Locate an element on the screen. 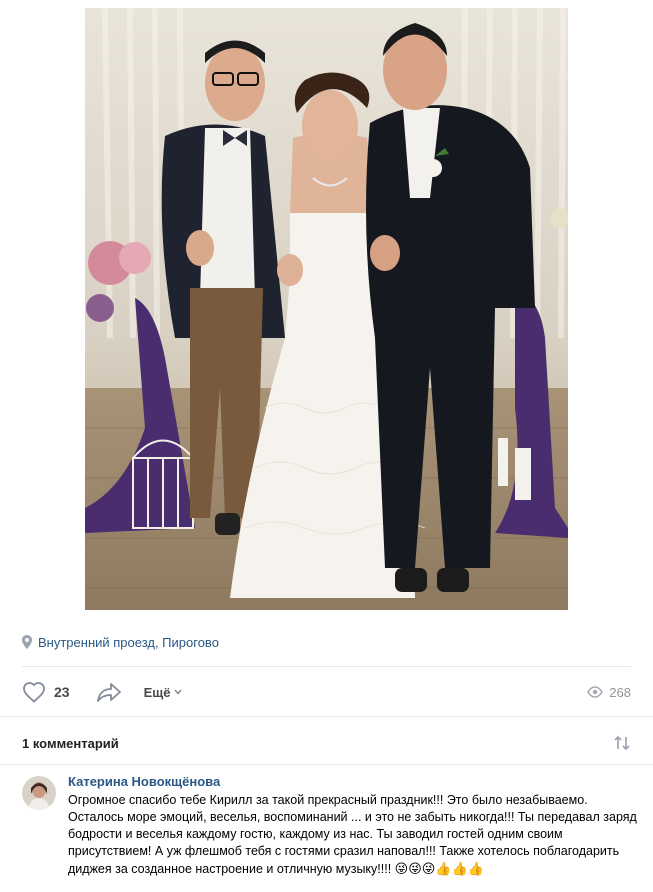 This screenshot has height=892, width=653. avatar-image is located at coordinates (39, 793).